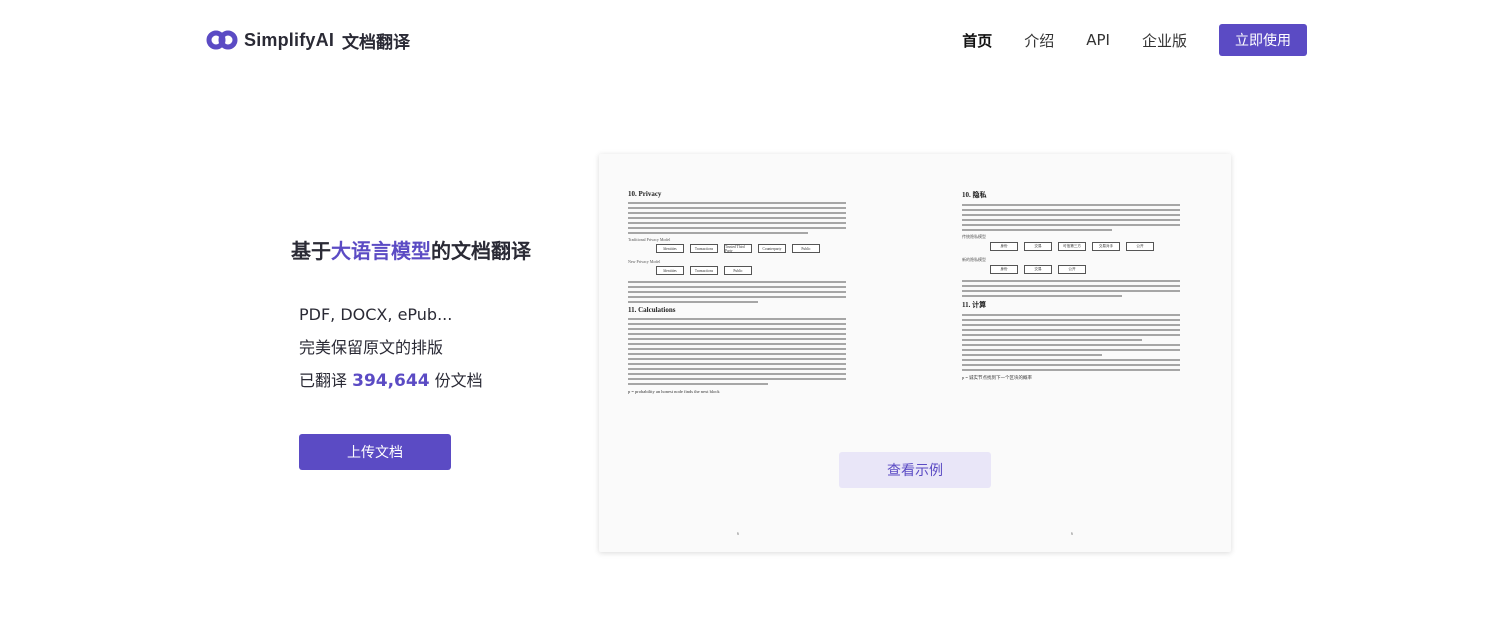 This screenshot has height=634, width=1504. Describe the element at coordinates (644, 261) in the screenshot. I see `diagram-label: New Privacy Model` at that location.